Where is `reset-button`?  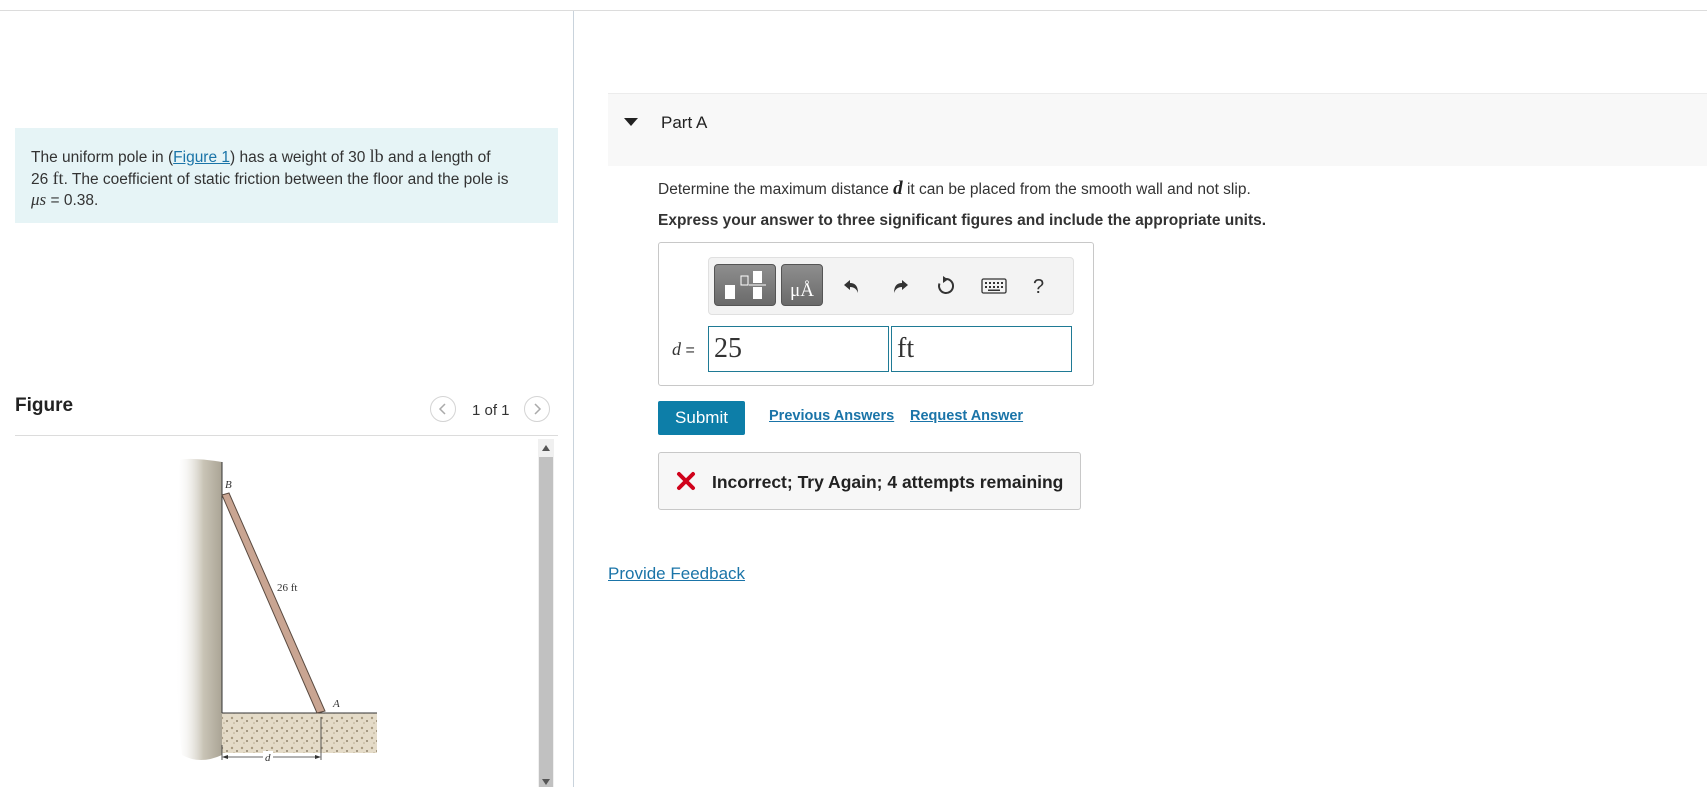 reset-button is located at coordinates (946, 286).